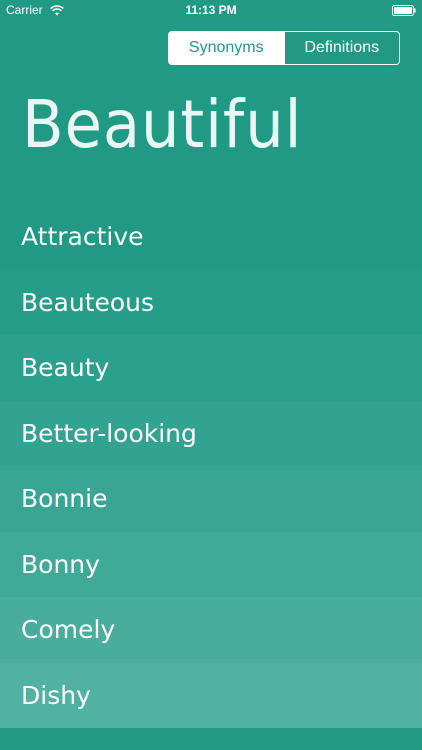  What do you see at coordinates (211, 499) in the screenshot?
I see `synonym-row-bonnie: Bonnie` at bounding box center [211, 499].